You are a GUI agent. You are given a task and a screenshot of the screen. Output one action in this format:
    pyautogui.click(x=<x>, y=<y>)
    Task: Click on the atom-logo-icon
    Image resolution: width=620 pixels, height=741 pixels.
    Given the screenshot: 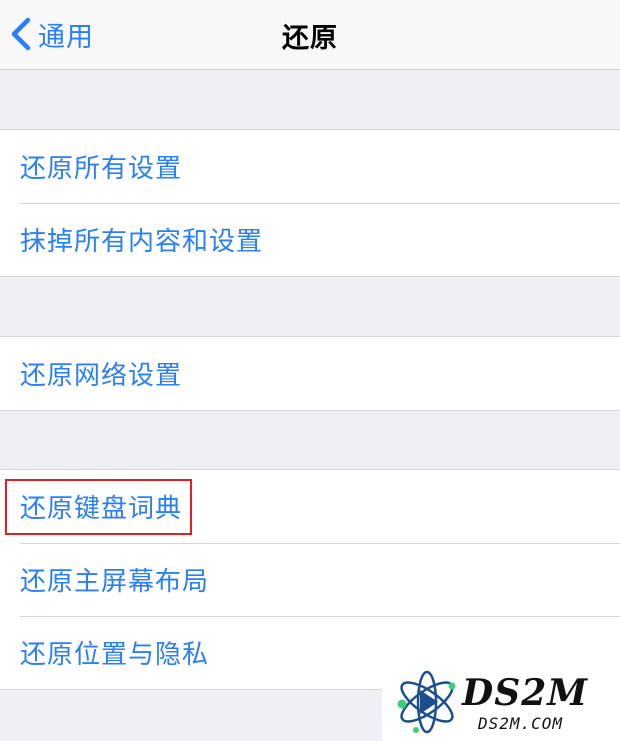 What is the action you would take?
    pyautogui.click(x=426, y=702)
    